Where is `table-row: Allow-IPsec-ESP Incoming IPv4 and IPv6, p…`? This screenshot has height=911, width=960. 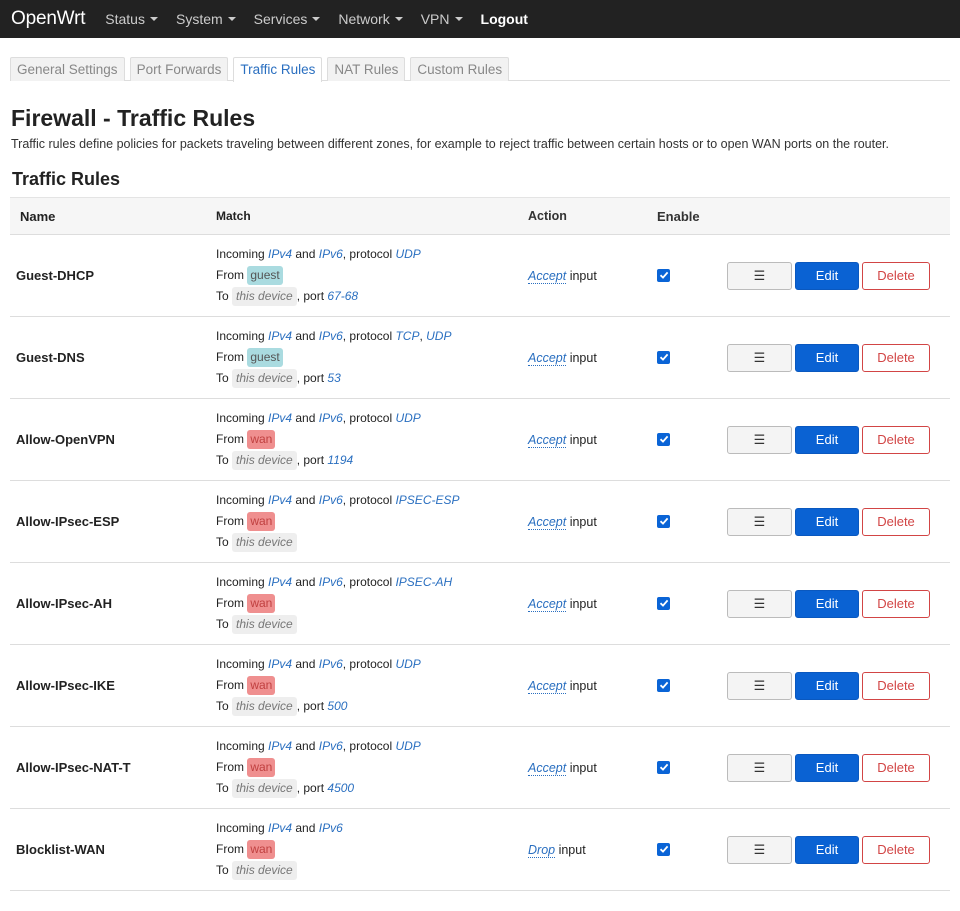
table-row: Allow-IPsec-ESP Incoming IPv4 and IPv6, p… is located at coordinates (480, 522).